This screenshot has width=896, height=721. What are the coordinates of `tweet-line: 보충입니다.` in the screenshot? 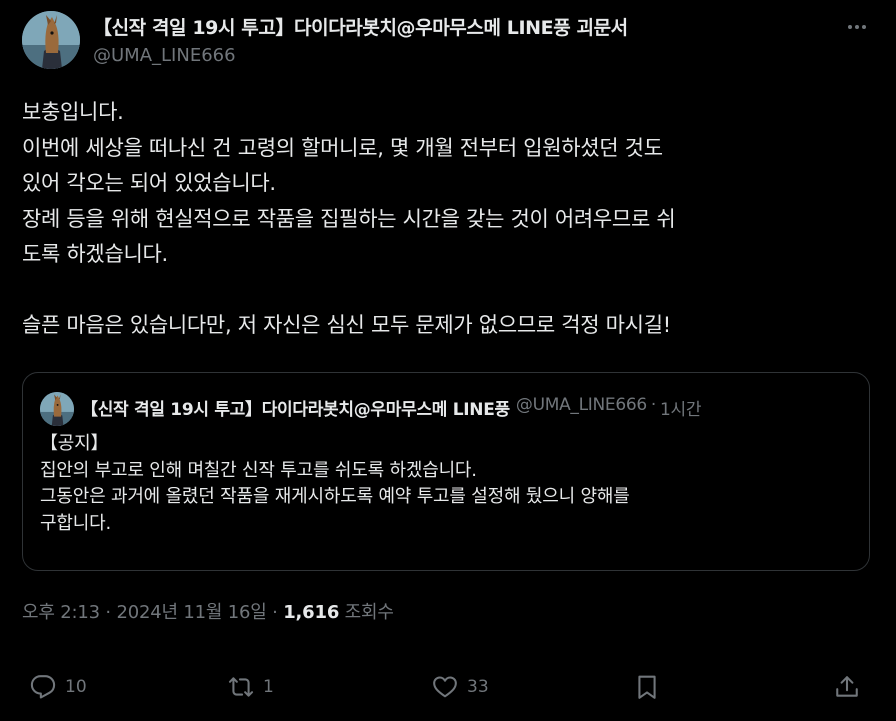 It's located at (73, 112).